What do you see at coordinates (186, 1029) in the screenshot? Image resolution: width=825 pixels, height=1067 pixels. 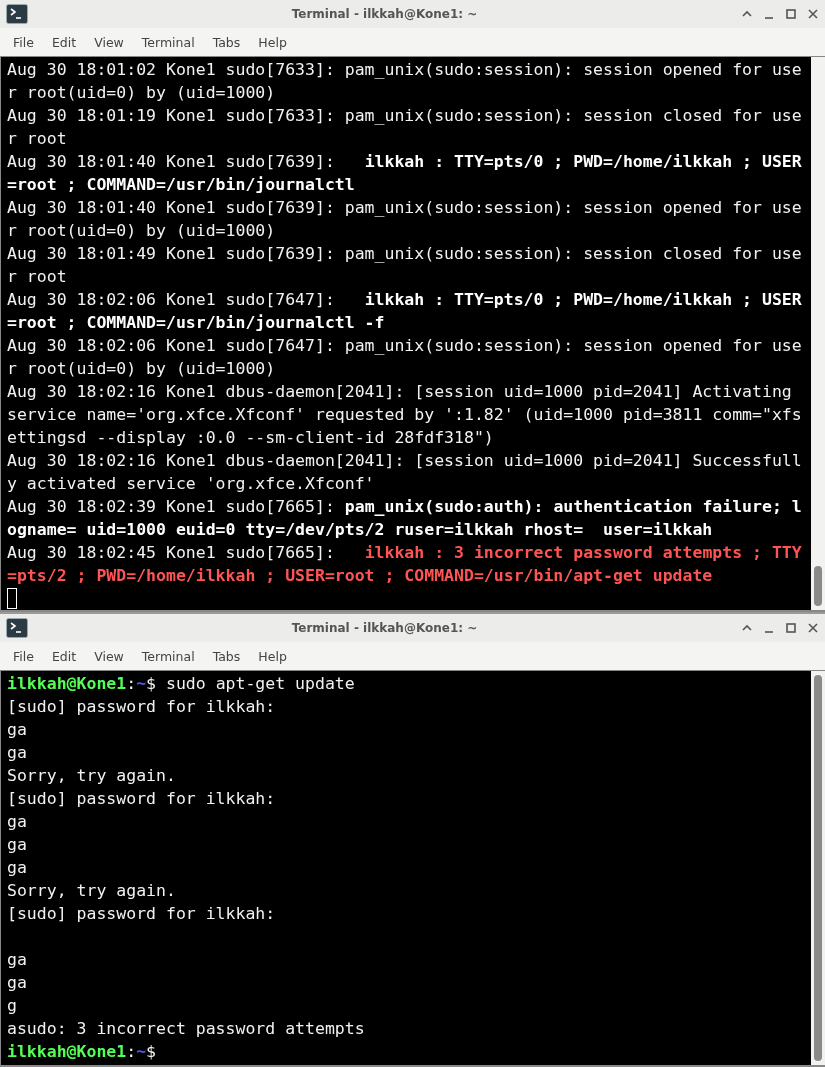 I see `terminal-line: asudo: 3 incorrect password attempts` at bounding box center [186, 1029].